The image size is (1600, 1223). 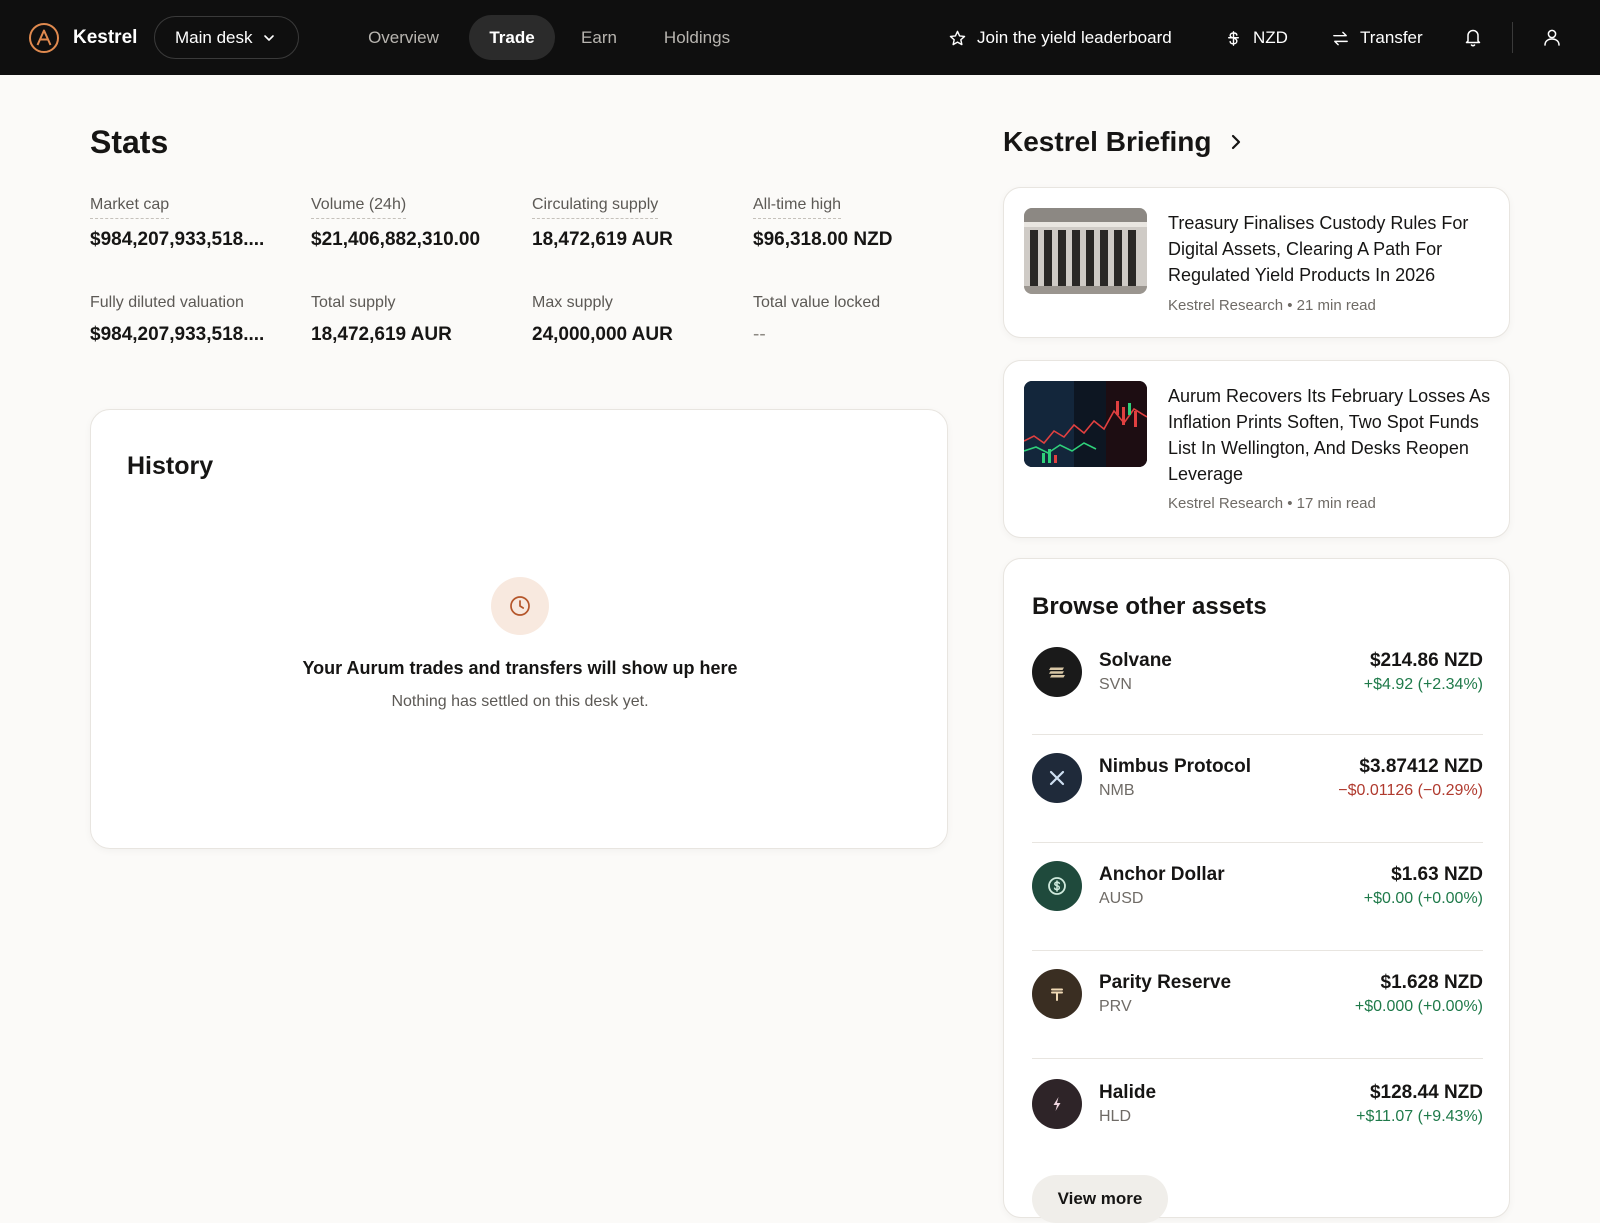 What do you see at coordinates (105, 38) in the screenshot?
I see `brand-name: Kestrel` at bounding box center [105, 38].